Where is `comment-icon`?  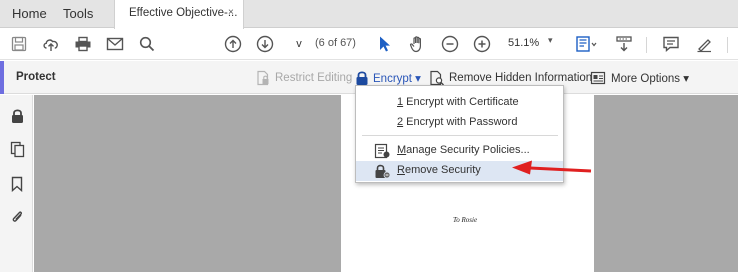
comment-icon is located at coordinates (671, 44).